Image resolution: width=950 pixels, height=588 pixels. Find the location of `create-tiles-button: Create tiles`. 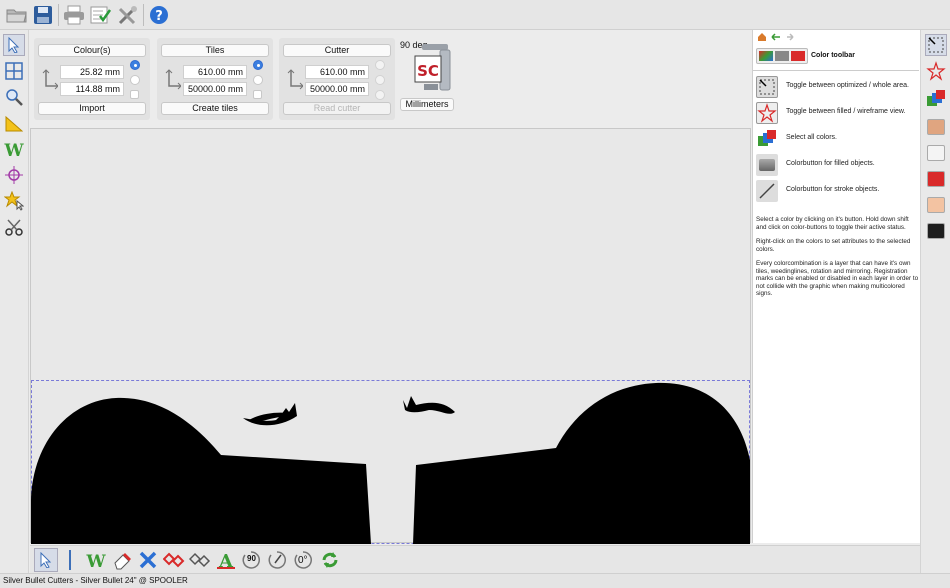

create-tiles-button: Create tiles is located at coordinates (215, 108).